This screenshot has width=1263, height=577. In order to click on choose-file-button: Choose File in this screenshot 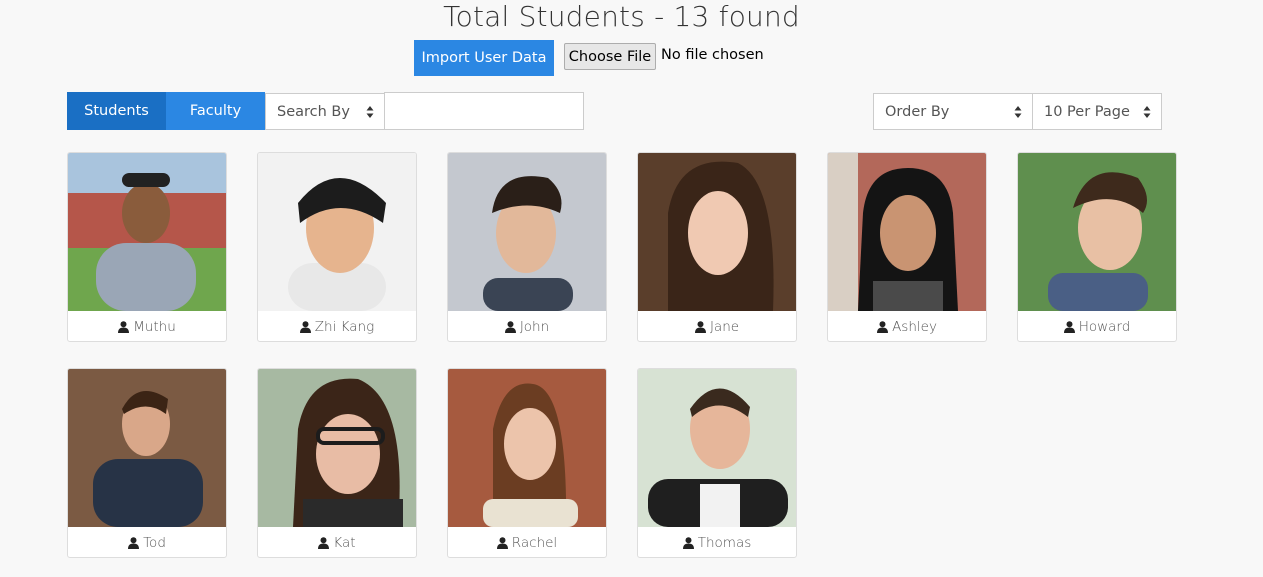, I will do `click(610, 56)`.